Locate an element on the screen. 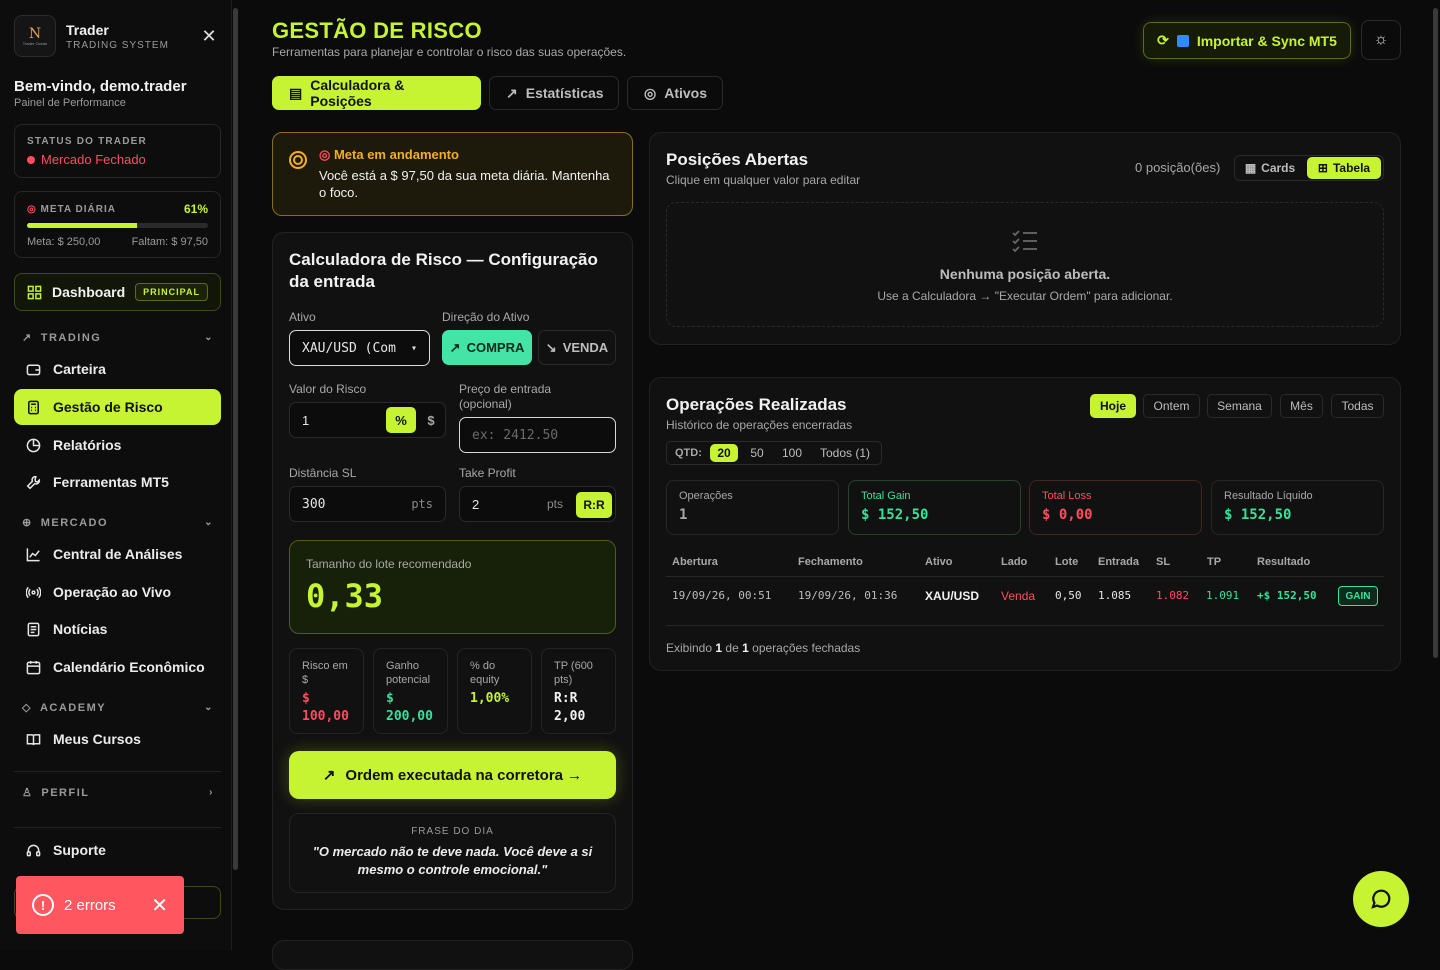 The height and width of the screenshot is (970, 1440). operations-footer: Exibindo 1 de 1 operações fechadas is located at coordinates (763, 648).